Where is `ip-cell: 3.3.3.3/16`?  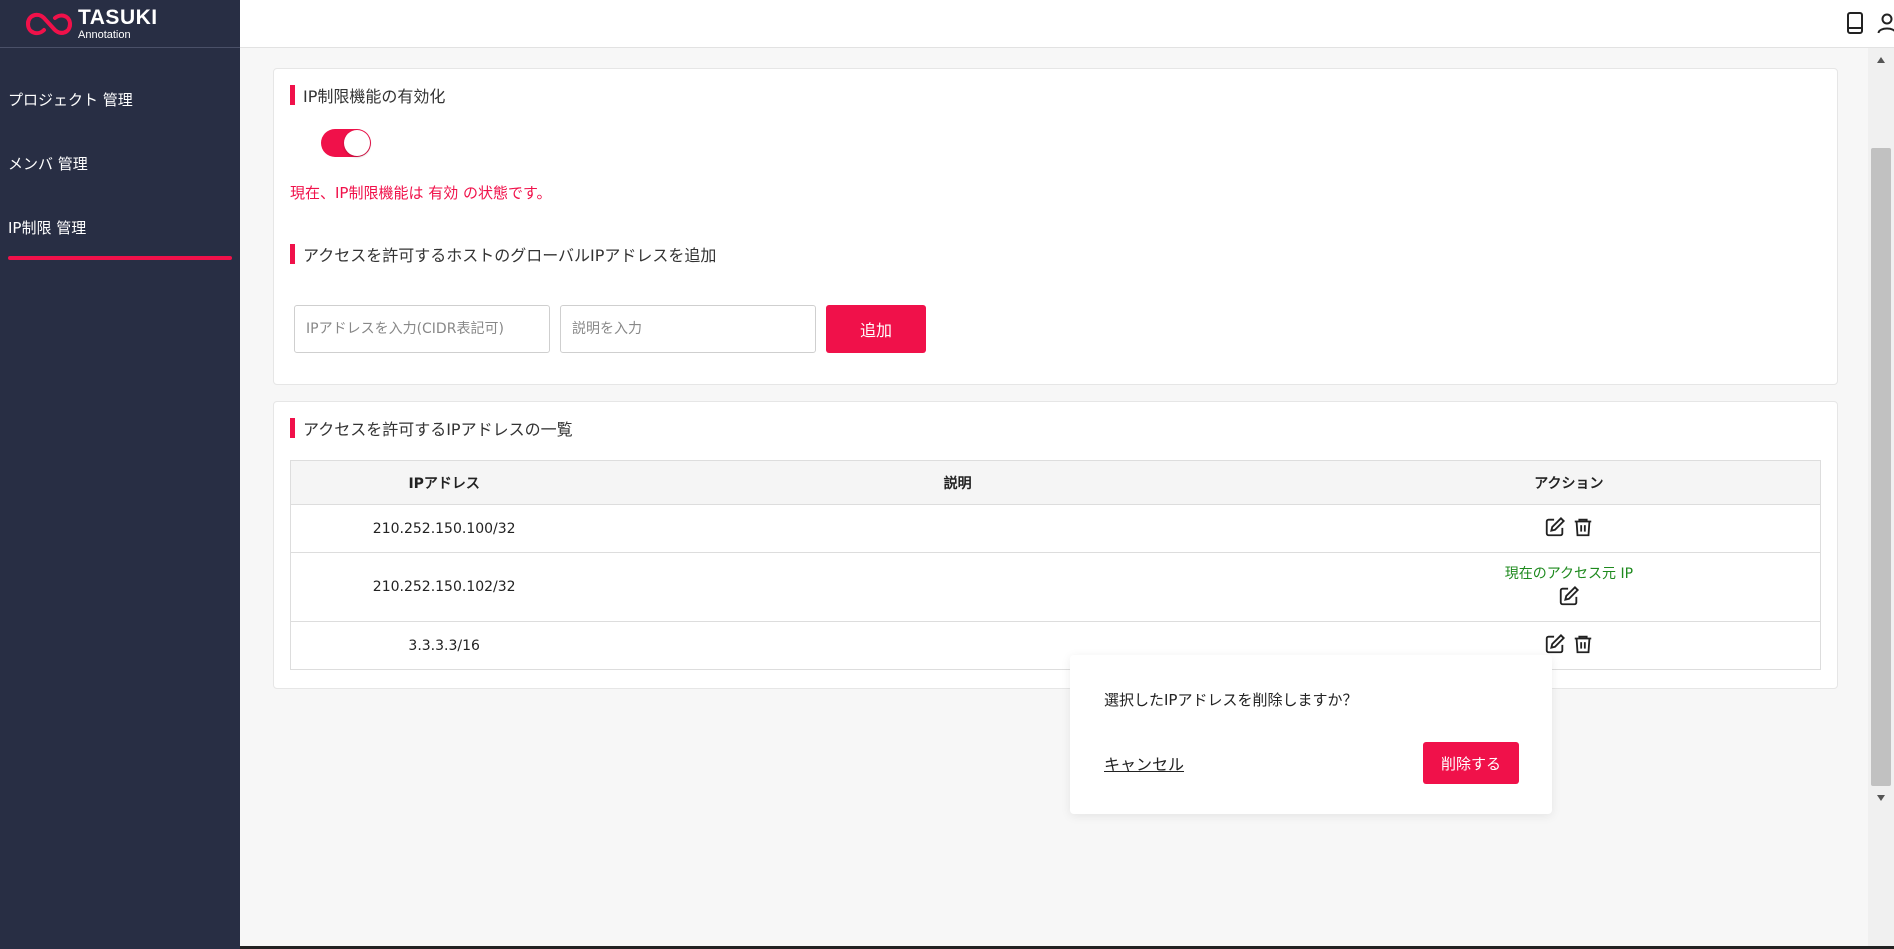 ip-cell: 3.3.3.3/16 is located at coordinates (444, 645).